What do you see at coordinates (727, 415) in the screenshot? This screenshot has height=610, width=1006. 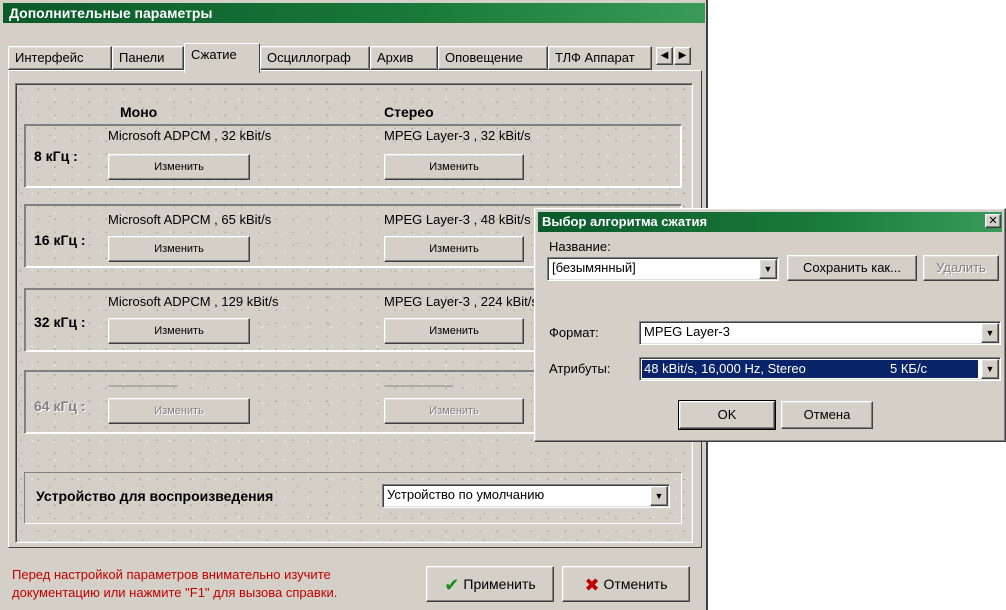 I see `ok-button: OK` at bounding box center [727, 415].